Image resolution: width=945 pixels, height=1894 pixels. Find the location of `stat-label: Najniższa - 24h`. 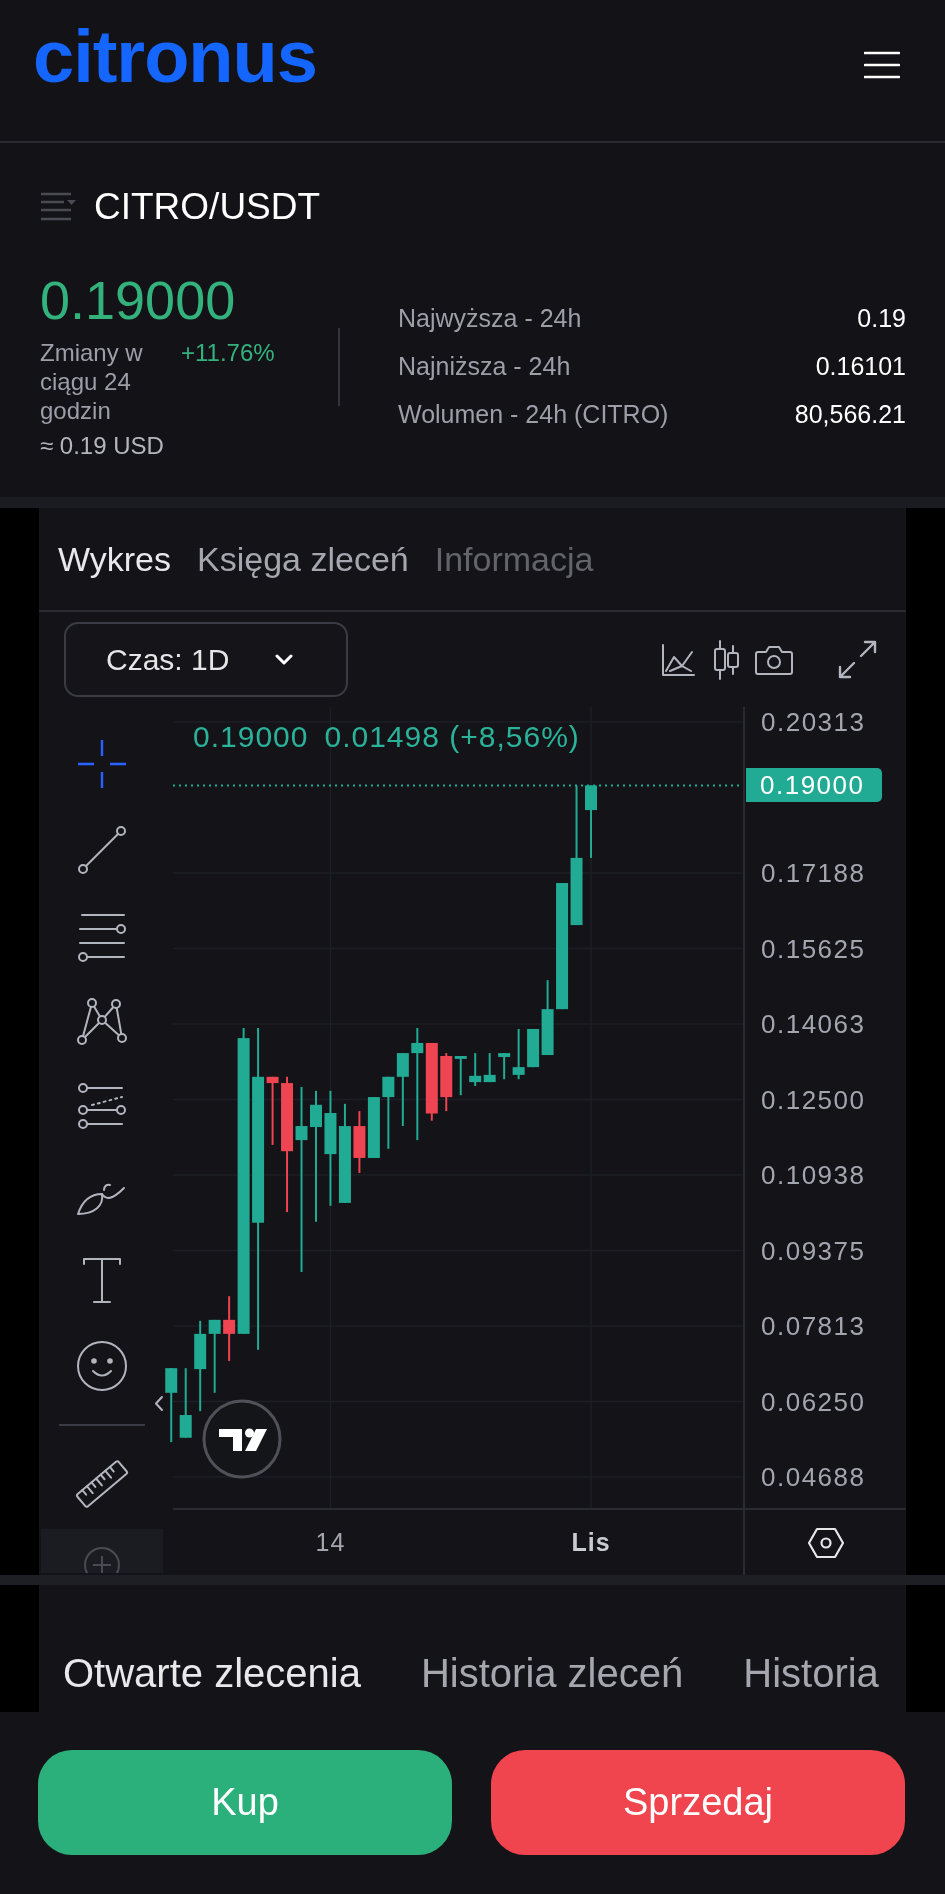

stat-label: Najniższa - 24h is located at coordinates (484, 366).